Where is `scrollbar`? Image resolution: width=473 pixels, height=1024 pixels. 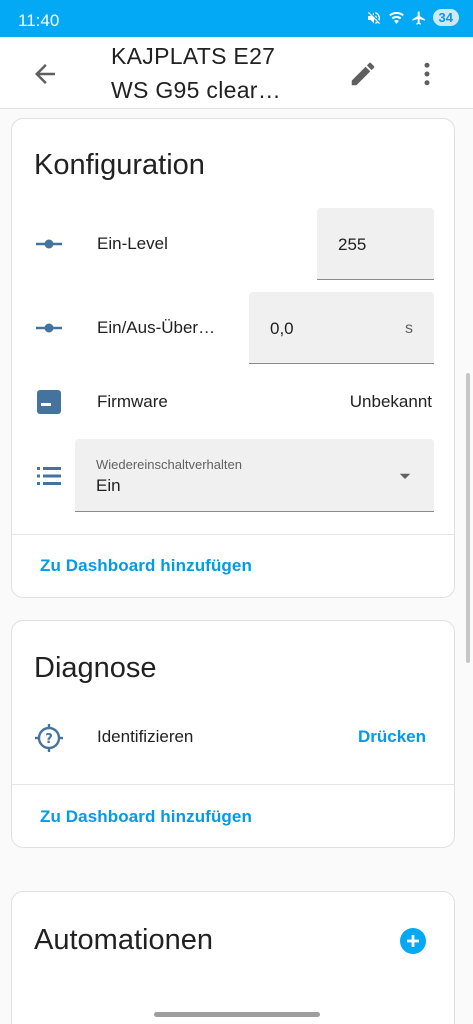
scrollbar is located at coordinates (468, 518).